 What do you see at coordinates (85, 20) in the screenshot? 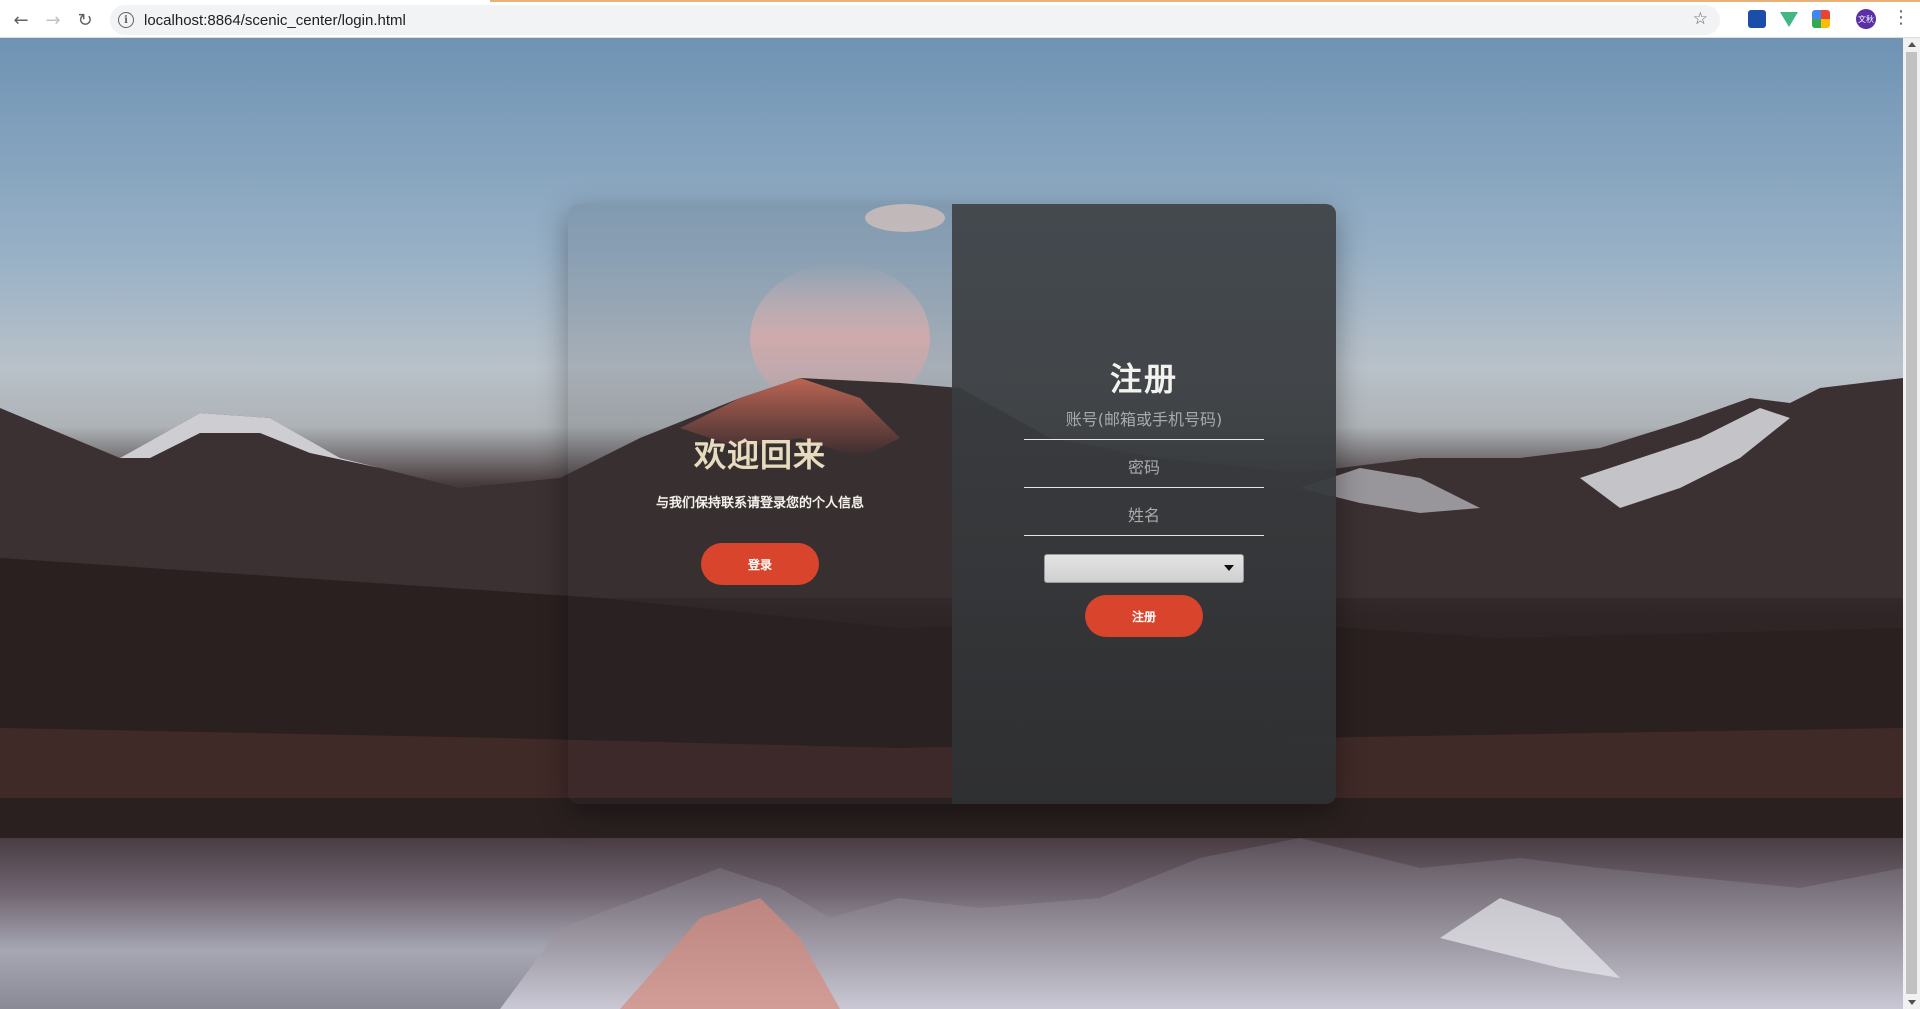
I see `reload-icon: ↻` at bounding box center [85, 20].